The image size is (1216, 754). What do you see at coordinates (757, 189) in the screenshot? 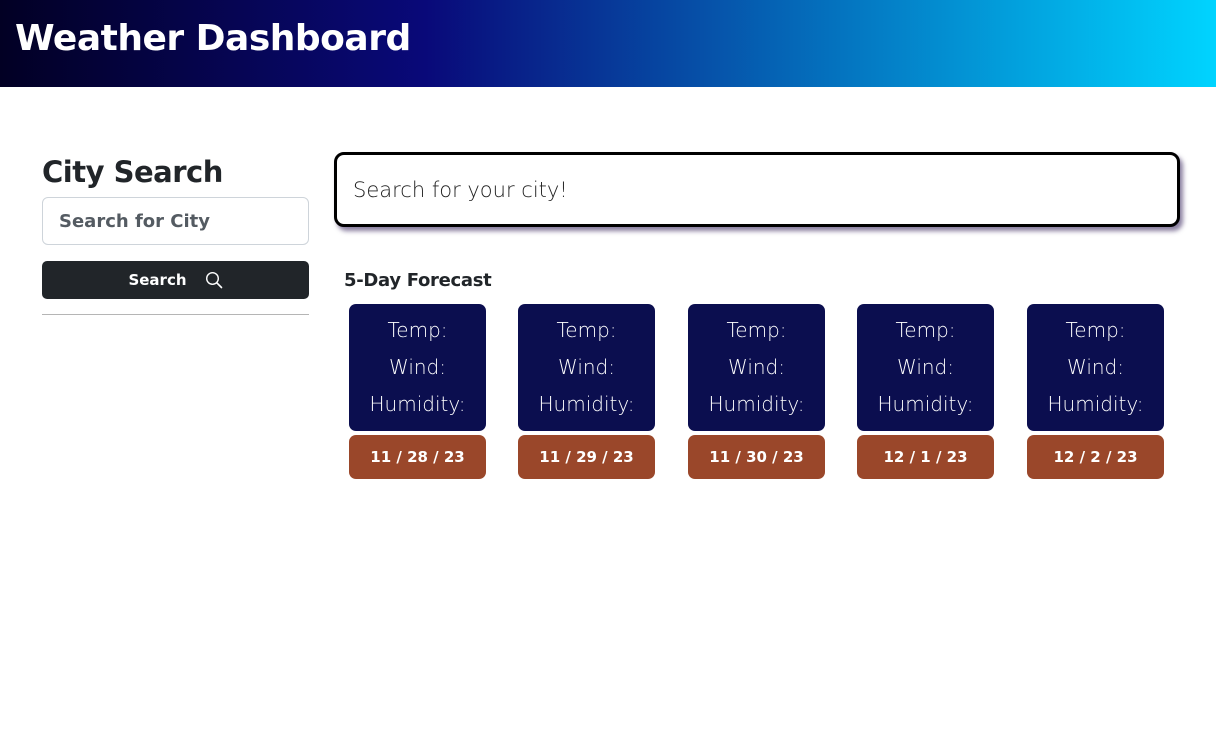
I see `current-weather-box: Search for your city!` at bounding box center [757, 189].